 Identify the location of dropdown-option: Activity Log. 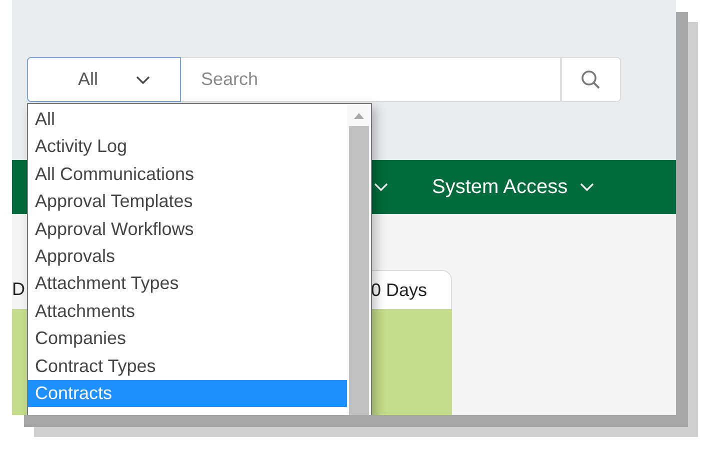
(187, 147).